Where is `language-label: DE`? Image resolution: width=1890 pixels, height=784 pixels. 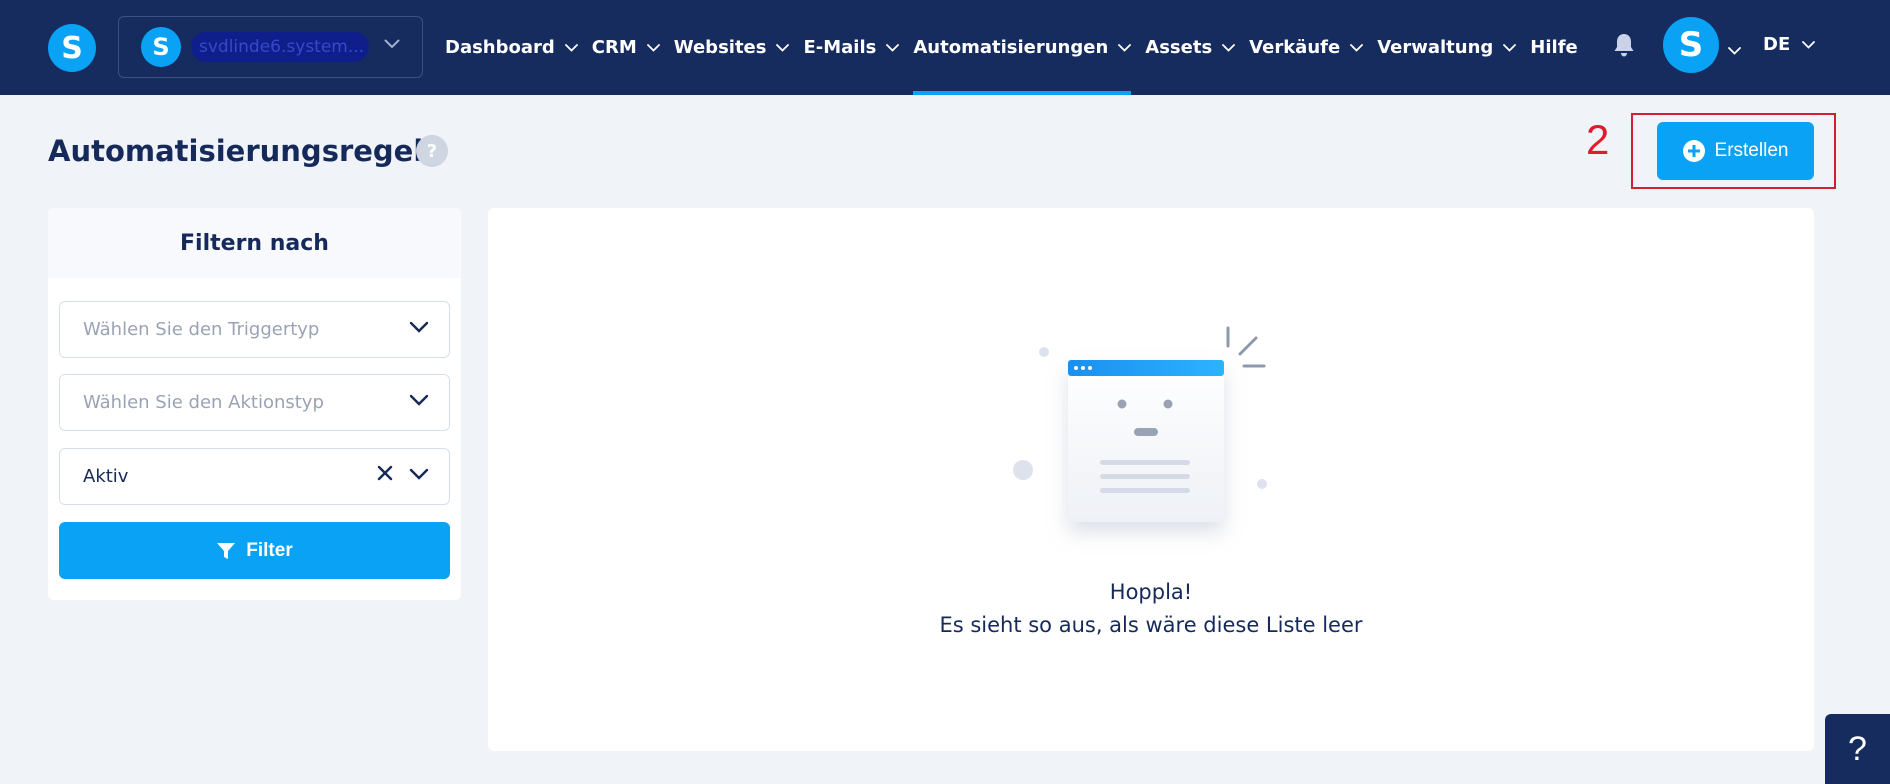 language-label: DE is located at coordinates (1777, 44).